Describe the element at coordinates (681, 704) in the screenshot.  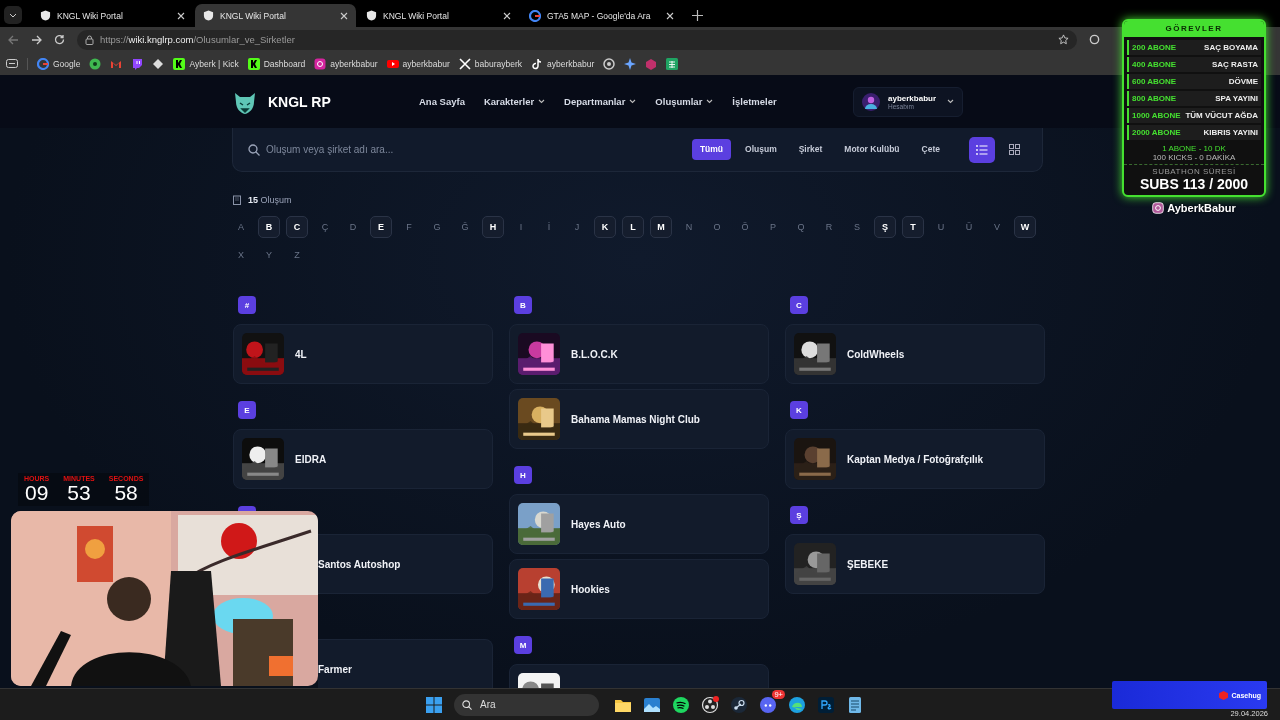
I see `spotify-icon` at that location.